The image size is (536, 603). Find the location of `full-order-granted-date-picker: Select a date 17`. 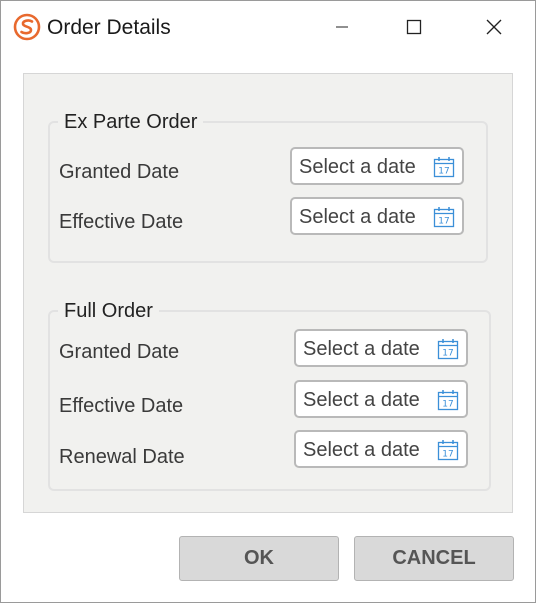

full-order-granted-date-picker: Select a date 17 is located at coordinates (381, 348).